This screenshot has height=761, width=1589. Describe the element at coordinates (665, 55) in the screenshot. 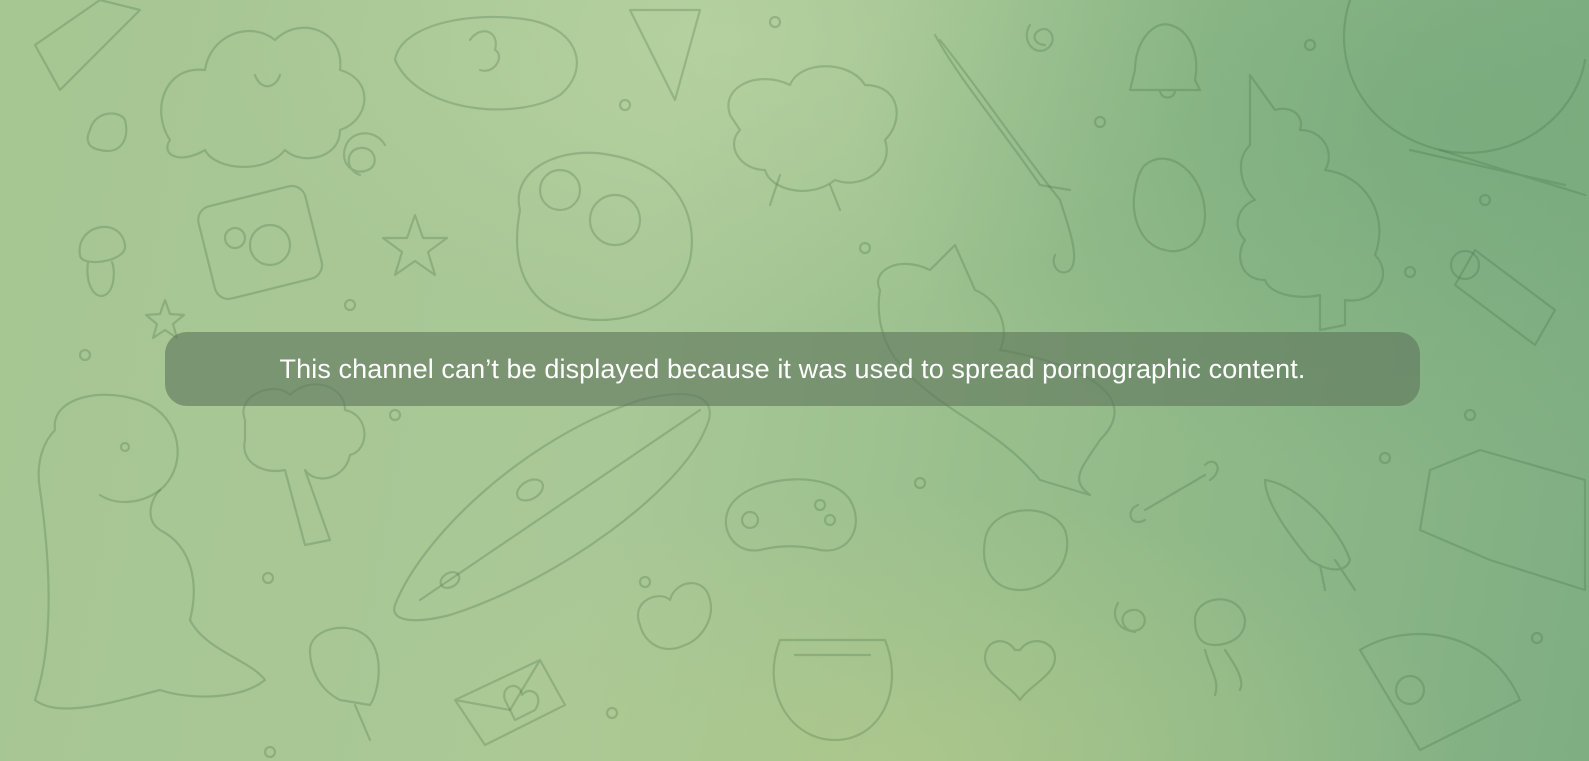

I see `icecream-doodle` at that location.